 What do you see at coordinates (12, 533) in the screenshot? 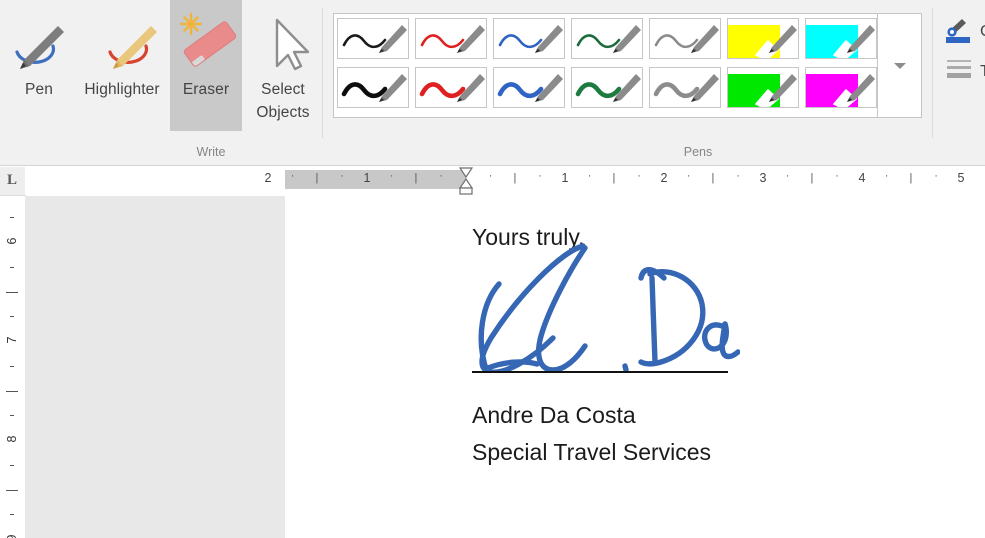
I see `vertical-ruler-tick-label: 9` at bounding box center [12, 533].